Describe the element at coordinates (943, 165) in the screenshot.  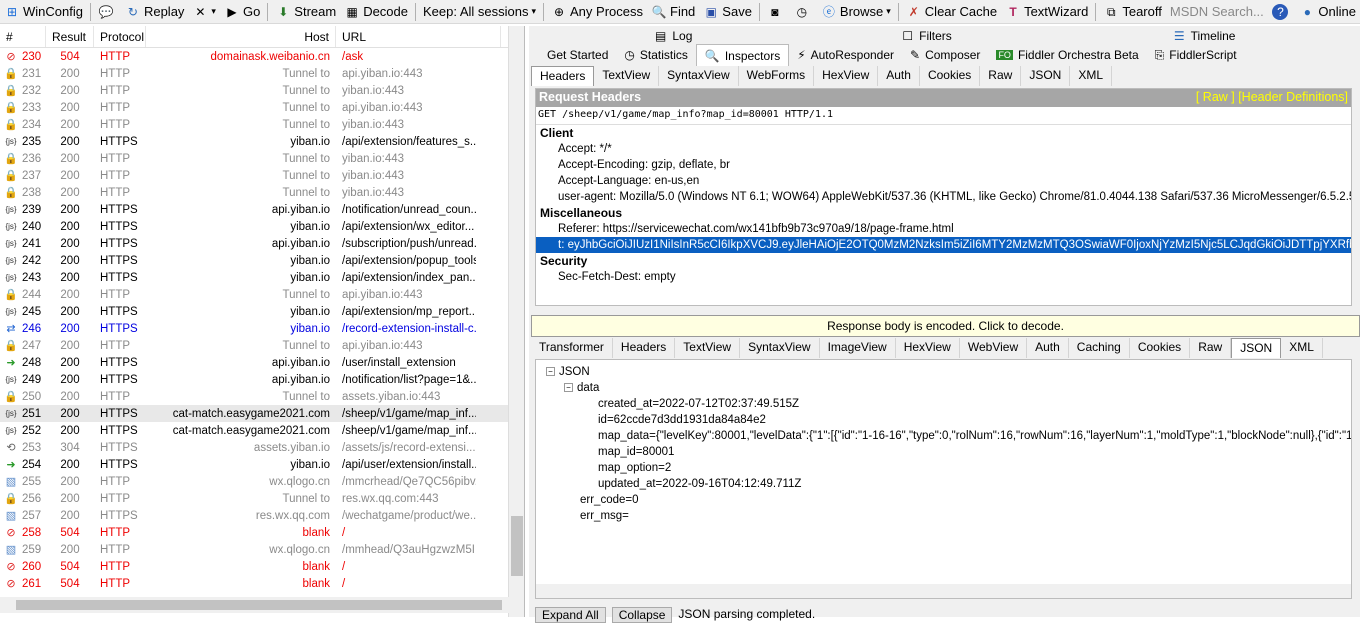
I see `header-item: Accept-Encoding: gzip, deflate, br` at that location.